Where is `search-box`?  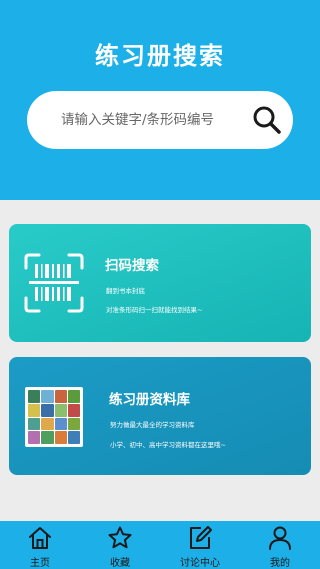 search-box is located at coordinates (160, 120).